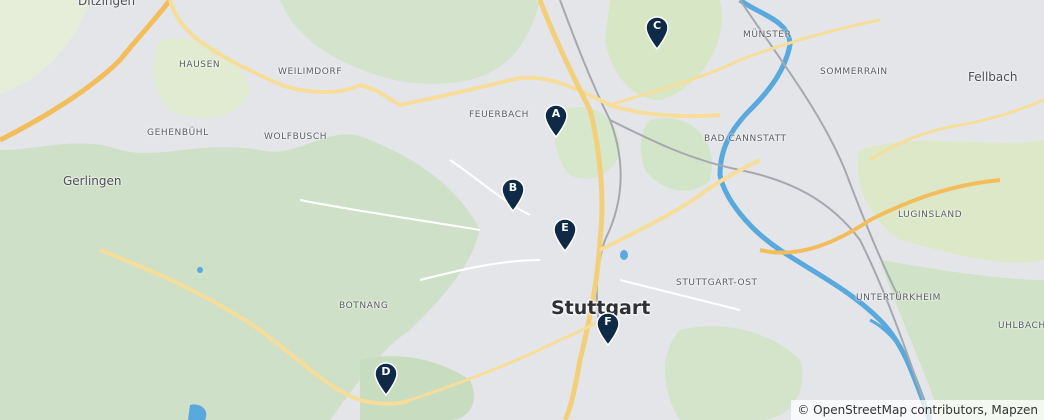 The height and width of the screenshot is (420, 1044). I want to click on map-marker-label: C, so click(657, 25).